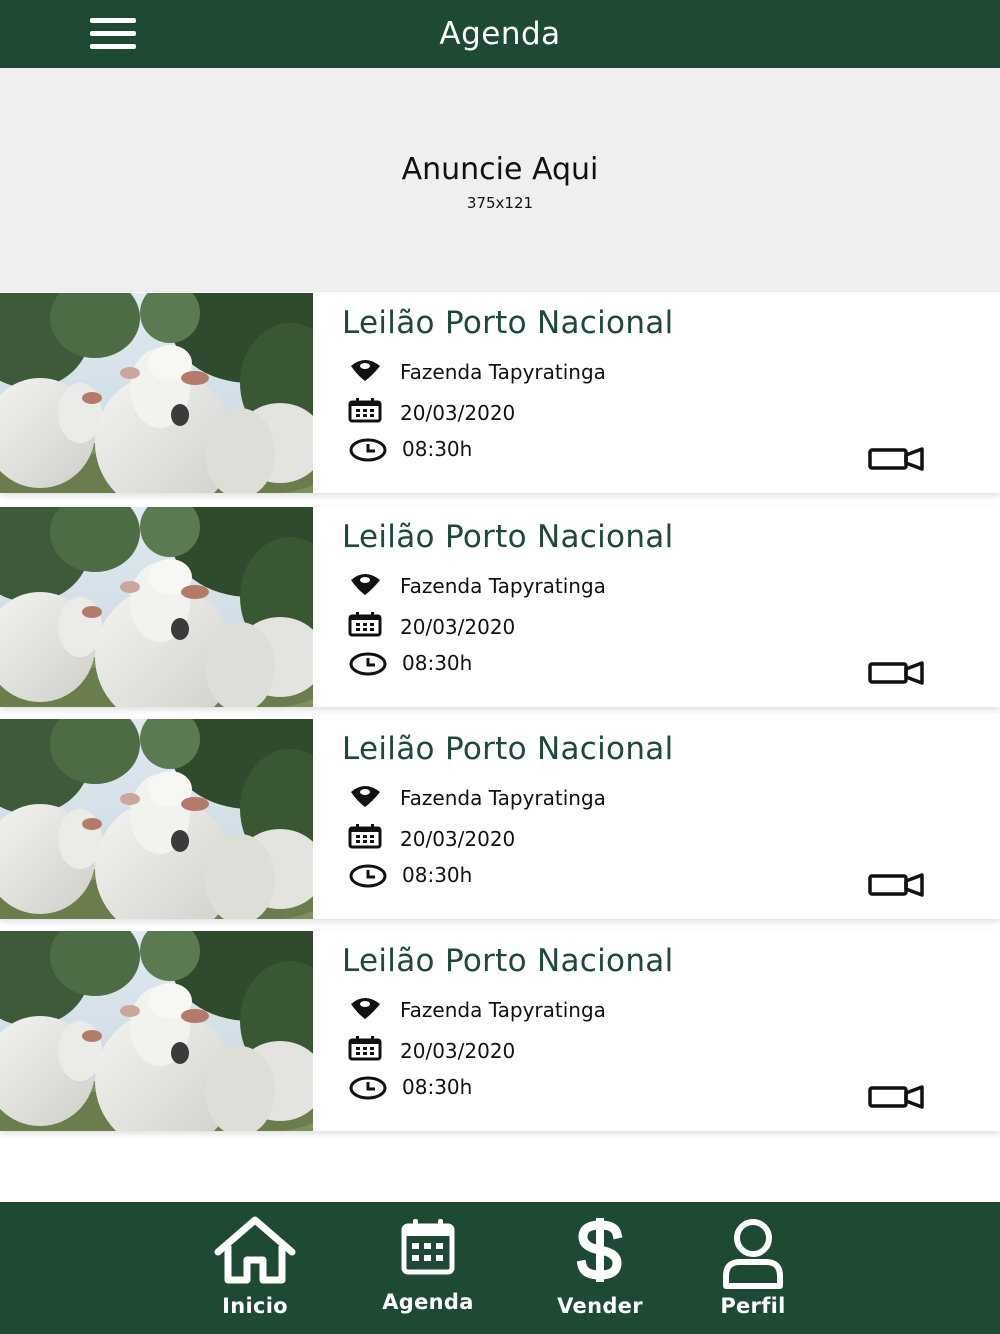 The image size is (1000, 1334). I want to click on nav-item-vender: Vender, so click(600, 1268).